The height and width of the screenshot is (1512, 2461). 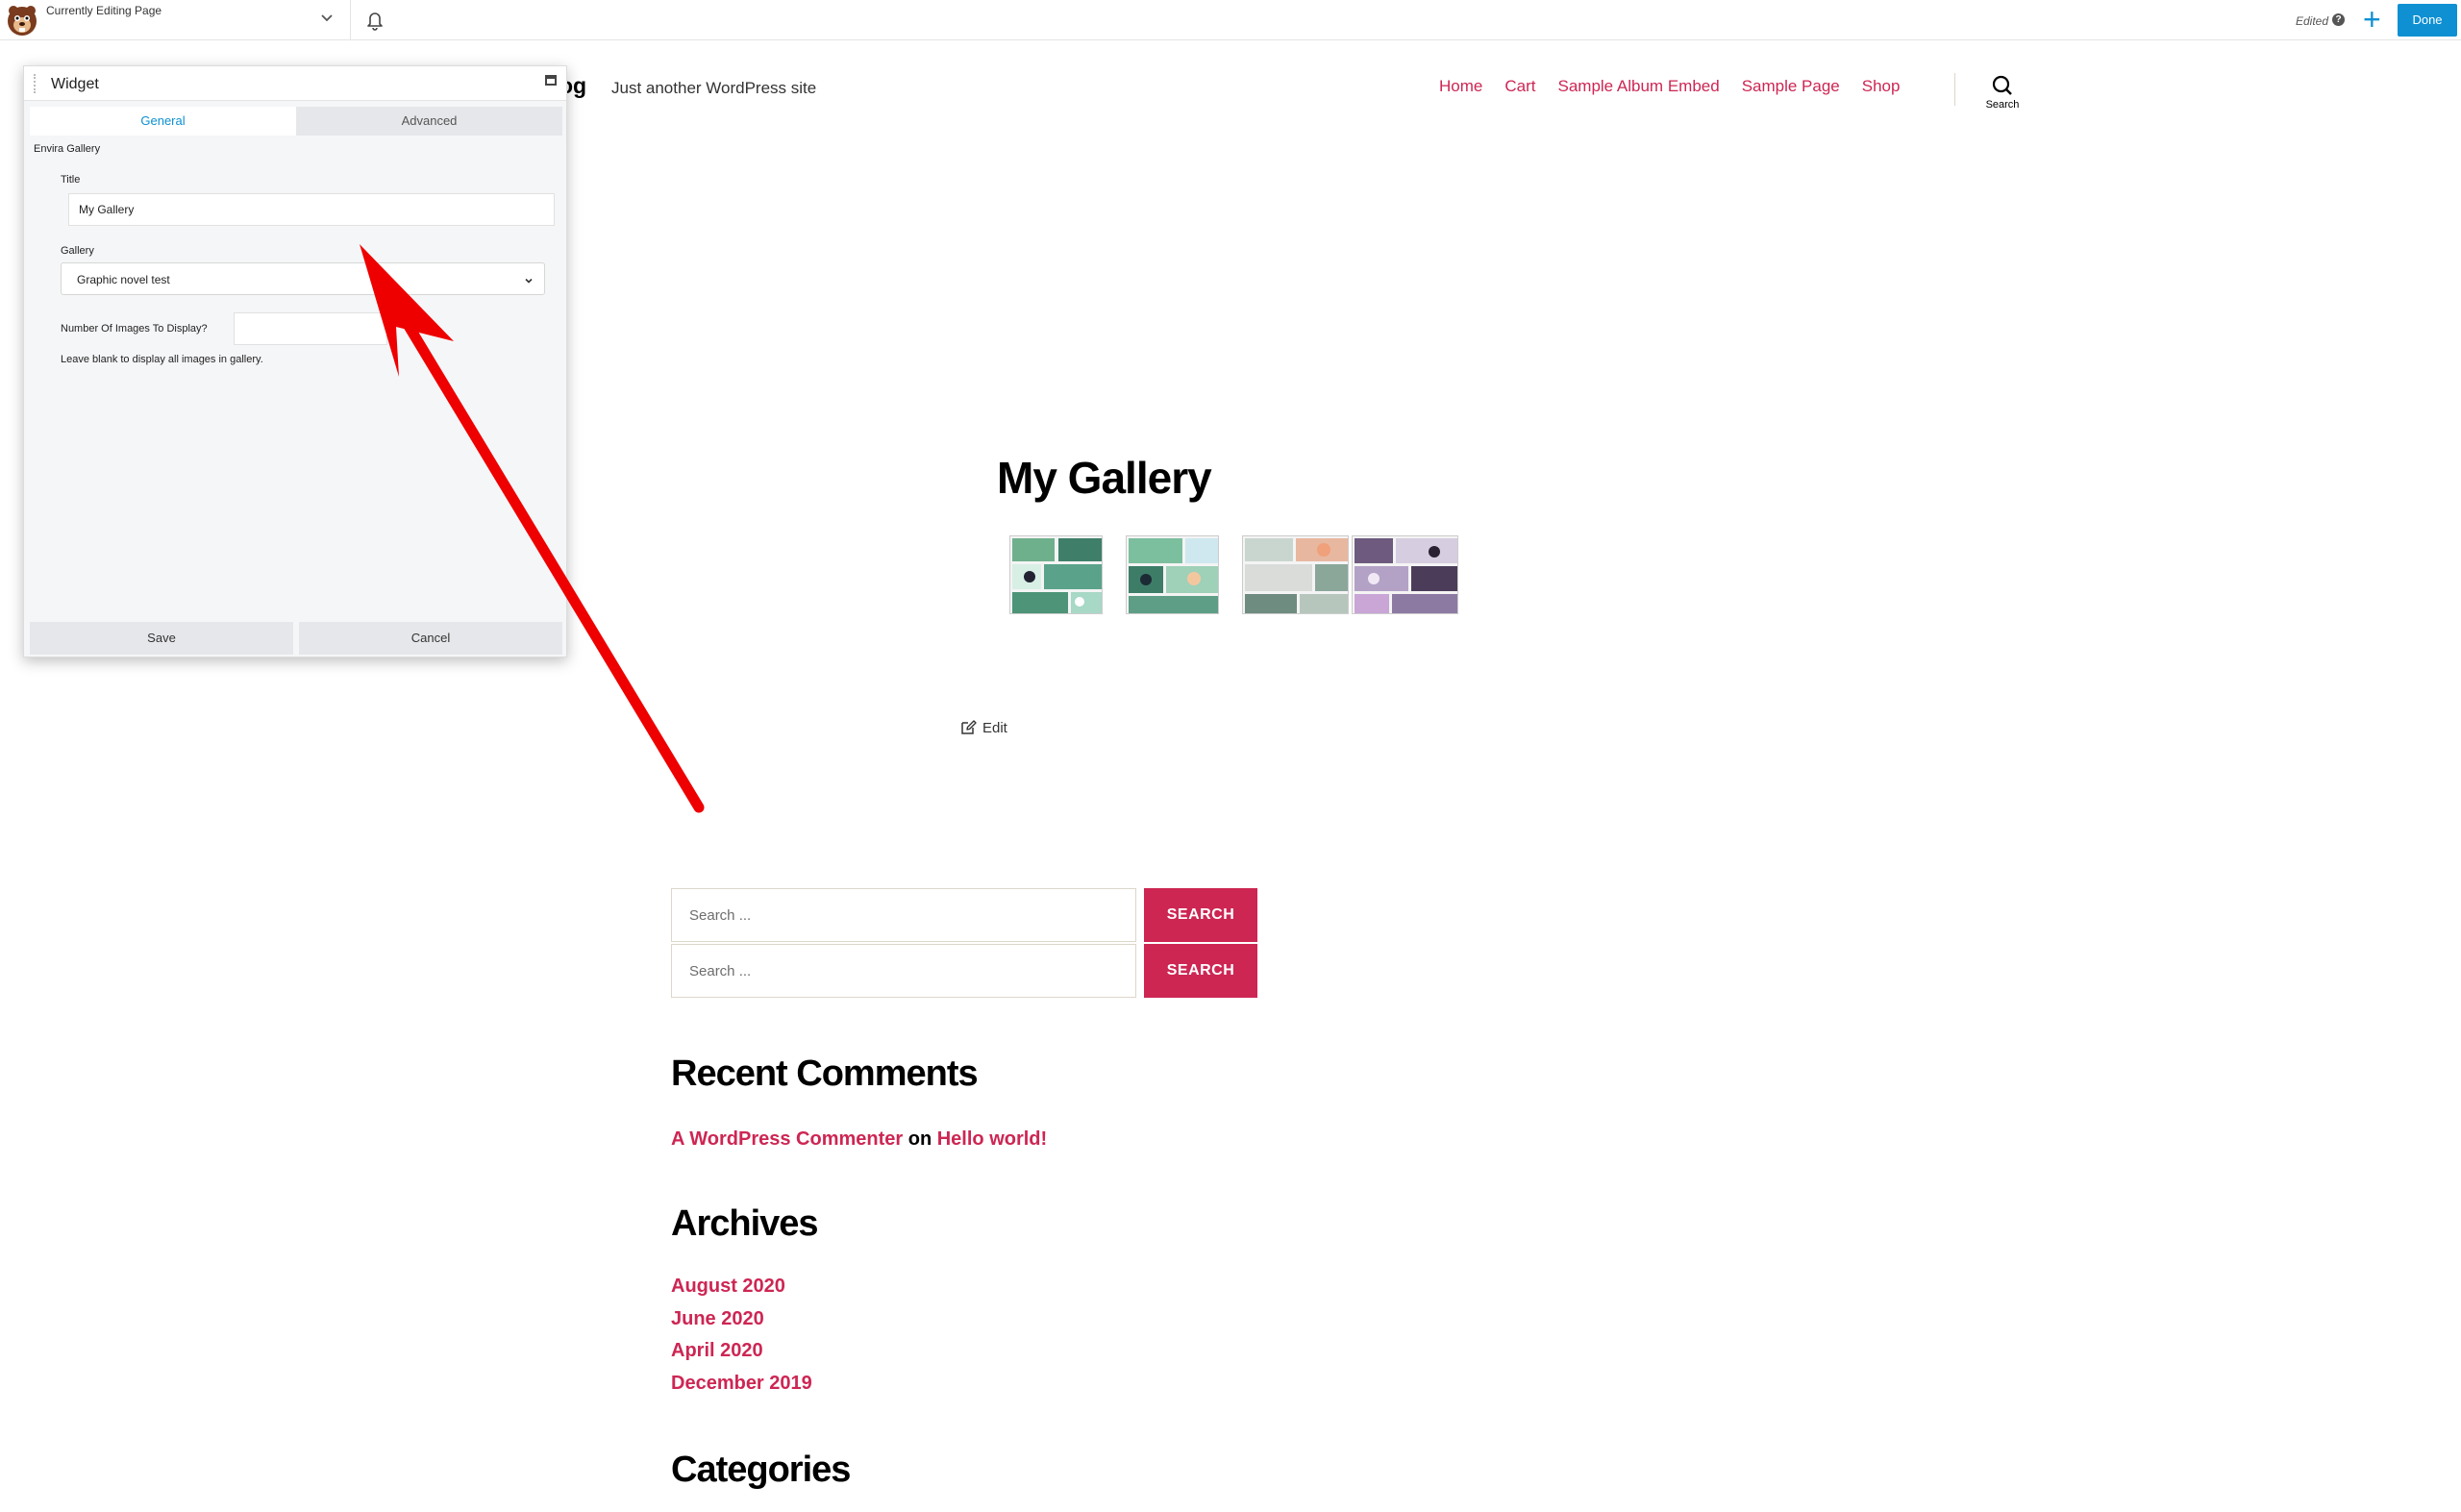 I want to click on comment-post-link: Hello world!, so click(x=992, y=1139).